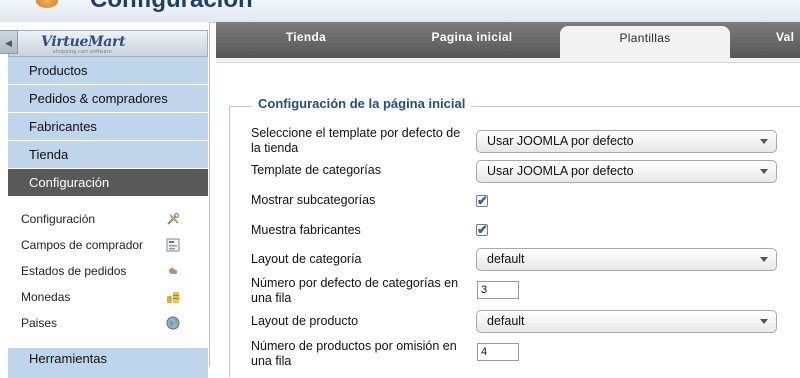 This screenshot has width=800, height=378. I want to click on virtuemart-logo: VirtueMart shopping cart software, so click(108, 43).